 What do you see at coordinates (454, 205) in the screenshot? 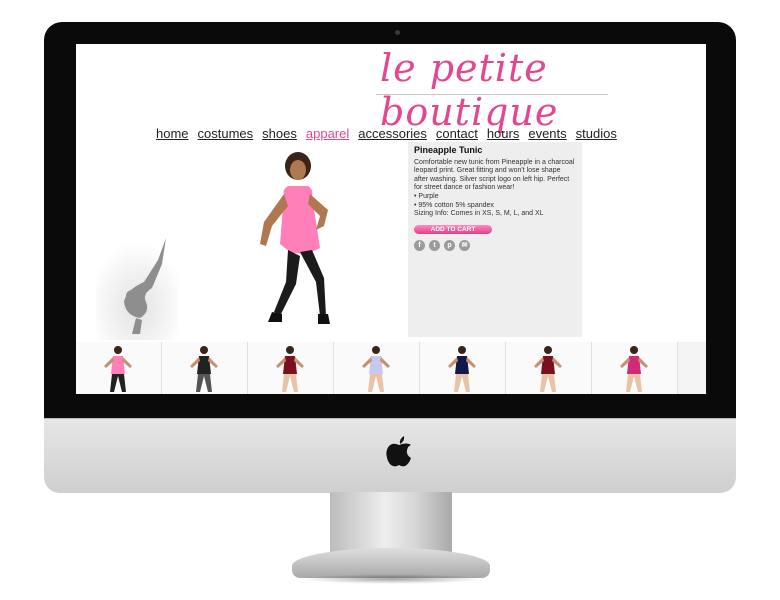
I see `product-bullet-material: • 95% cotton 5% spandex` at bounding box center [454, 205].